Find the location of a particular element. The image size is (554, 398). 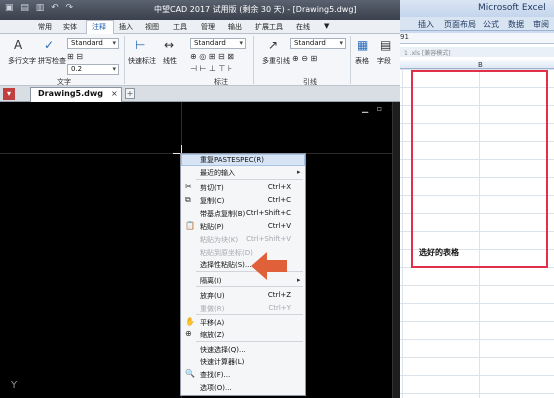

leader-tools-icons: ⊕ ⊖ ⊞ is located at coordinates (304, 58).